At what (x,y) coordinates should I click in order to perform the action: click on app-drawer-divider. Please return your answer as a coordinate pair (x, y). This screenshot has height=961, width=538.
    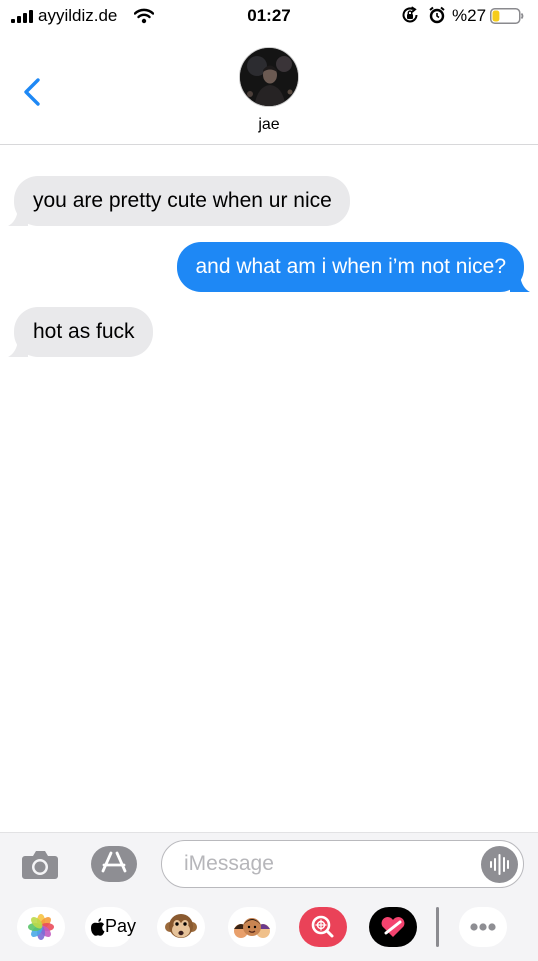
    Looking at the image, I should click on (437, 927).